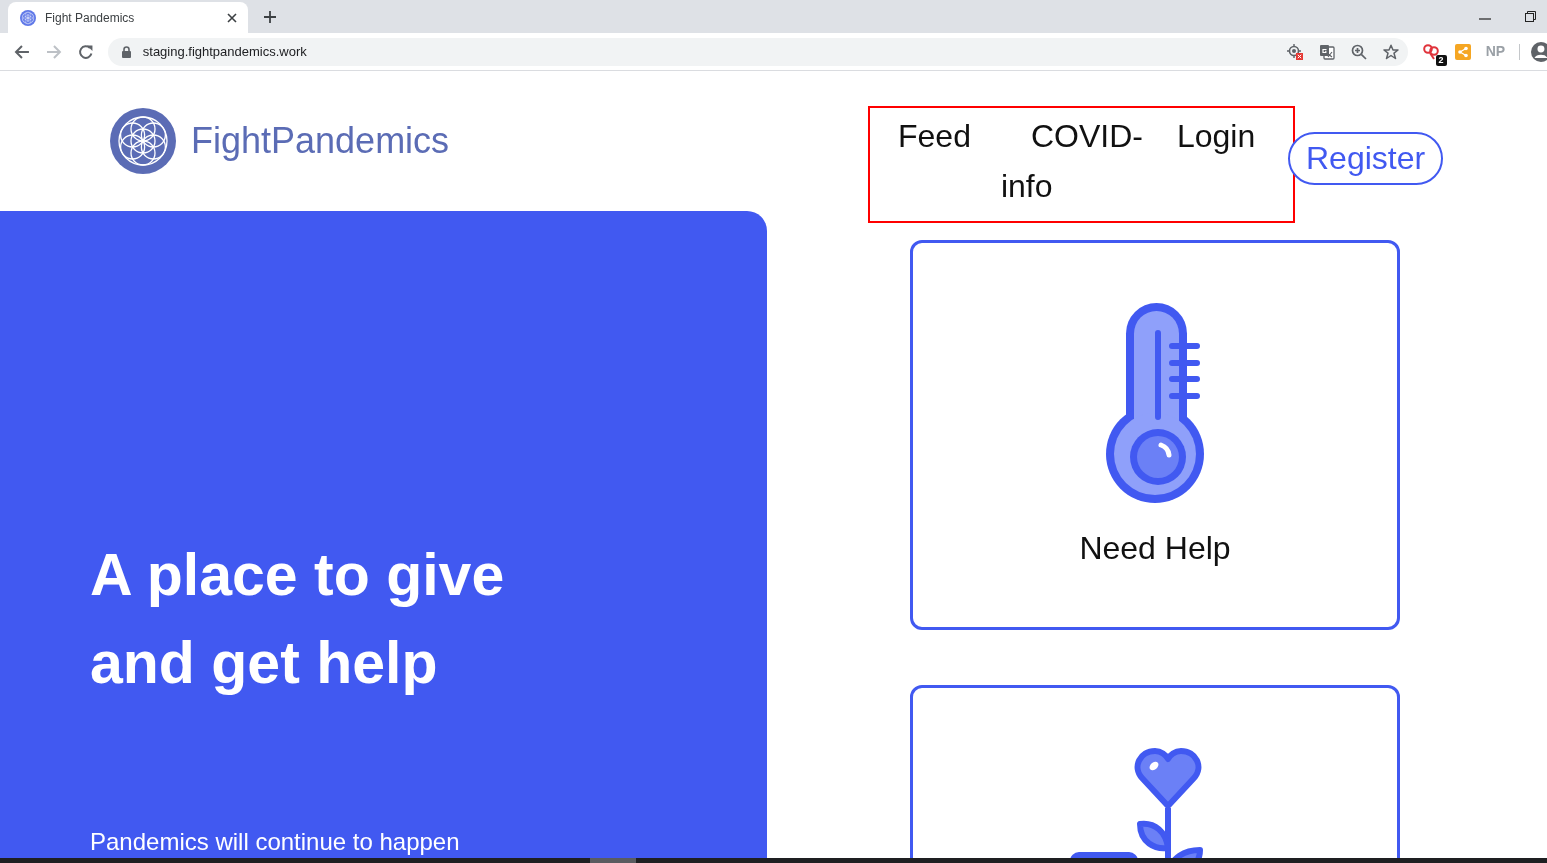 This screenshot has width=1547, height=863. I want to click on nav-link: Feed, so click(934, 136).